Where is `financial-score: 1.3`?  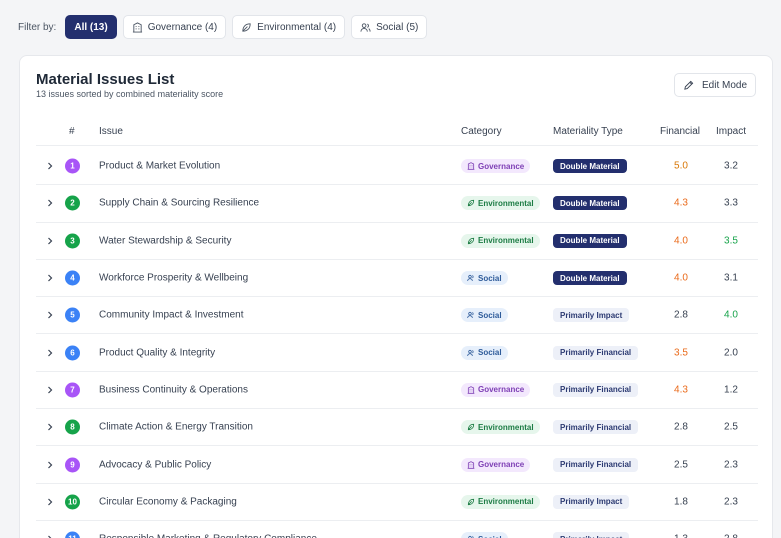 financial-score: 1.3 is located at coordinates (681, 536).